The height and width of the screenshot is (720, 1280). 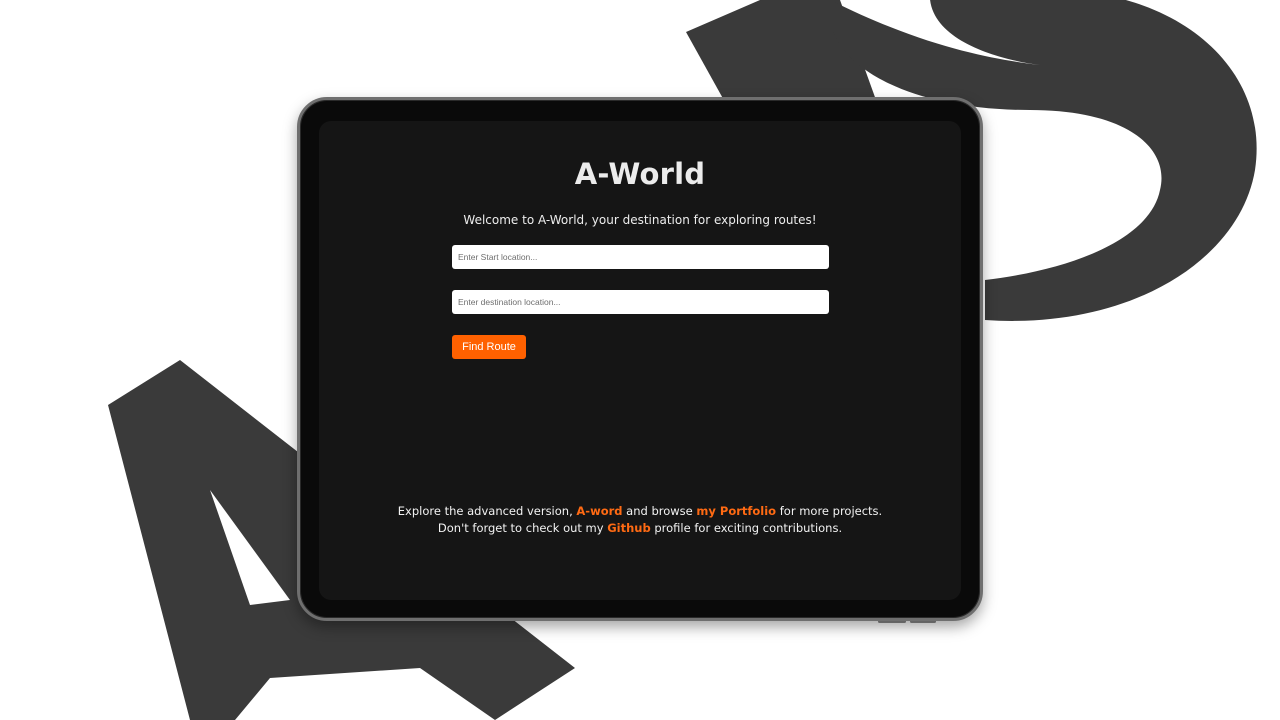 I want to click on portfolio-link: my Portfolio, so click(x=736, y=511).